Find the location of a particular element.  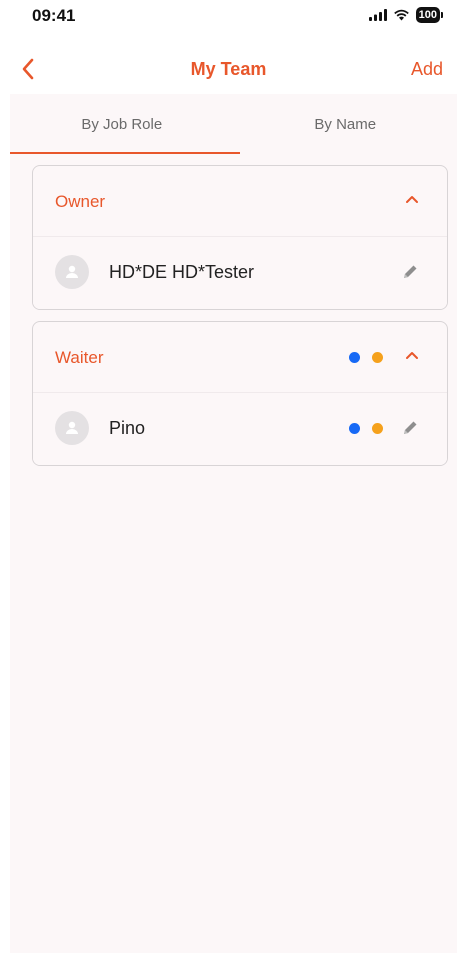

page-title: My Team is located at coordinates (228, 69).